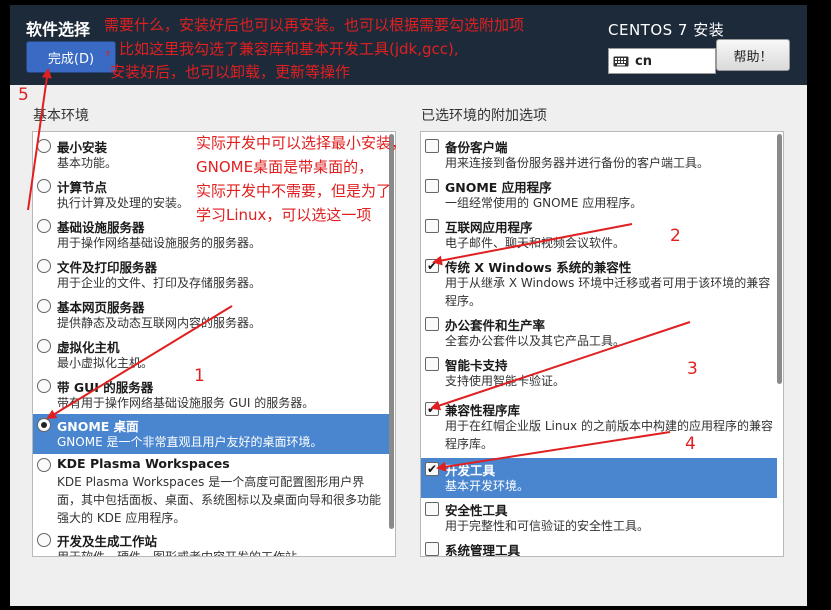 The width and height of the screenshot is (831, 610). I want to click on option-description: 提供静态及动态互联网内容的服务器。, so click(159, 323).